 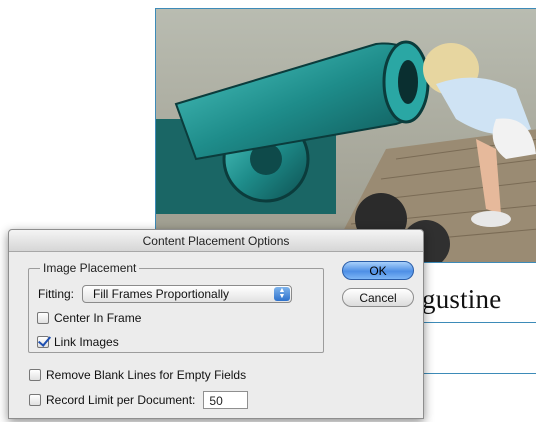 What do you see at coordinates (86, 342) in the screenshot?
I see `link-images-label: Link Images` at bounding box center [86, 342].